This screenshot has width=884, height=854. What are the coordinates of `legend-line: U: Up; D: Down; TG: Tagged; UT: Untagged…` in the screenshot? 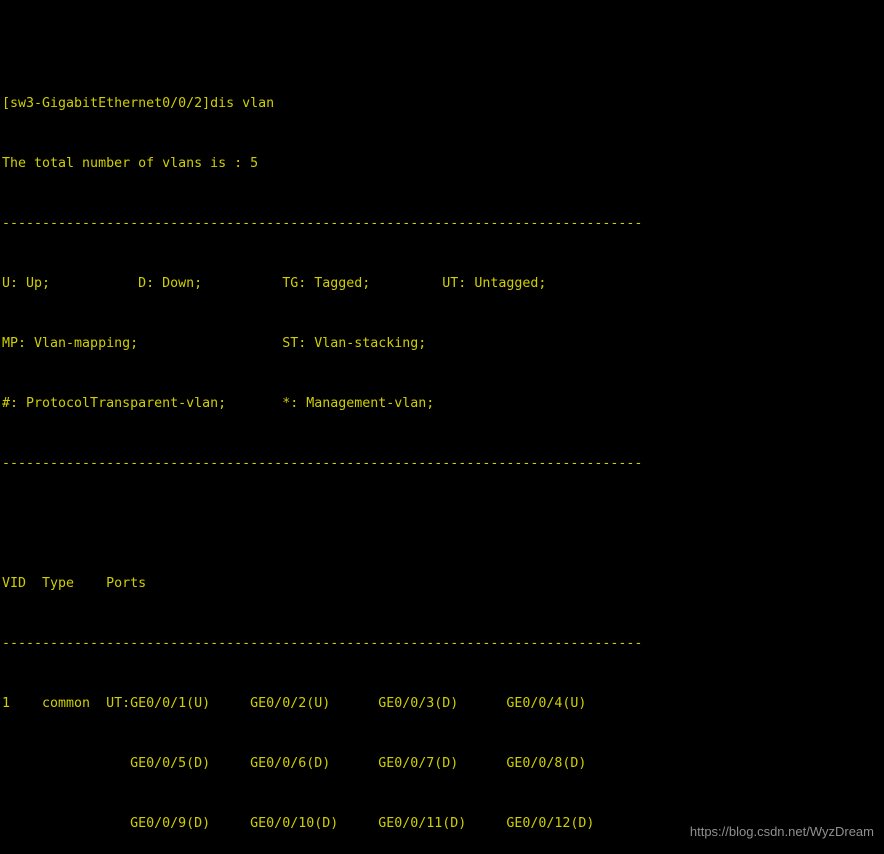 It's located at (274, 283).